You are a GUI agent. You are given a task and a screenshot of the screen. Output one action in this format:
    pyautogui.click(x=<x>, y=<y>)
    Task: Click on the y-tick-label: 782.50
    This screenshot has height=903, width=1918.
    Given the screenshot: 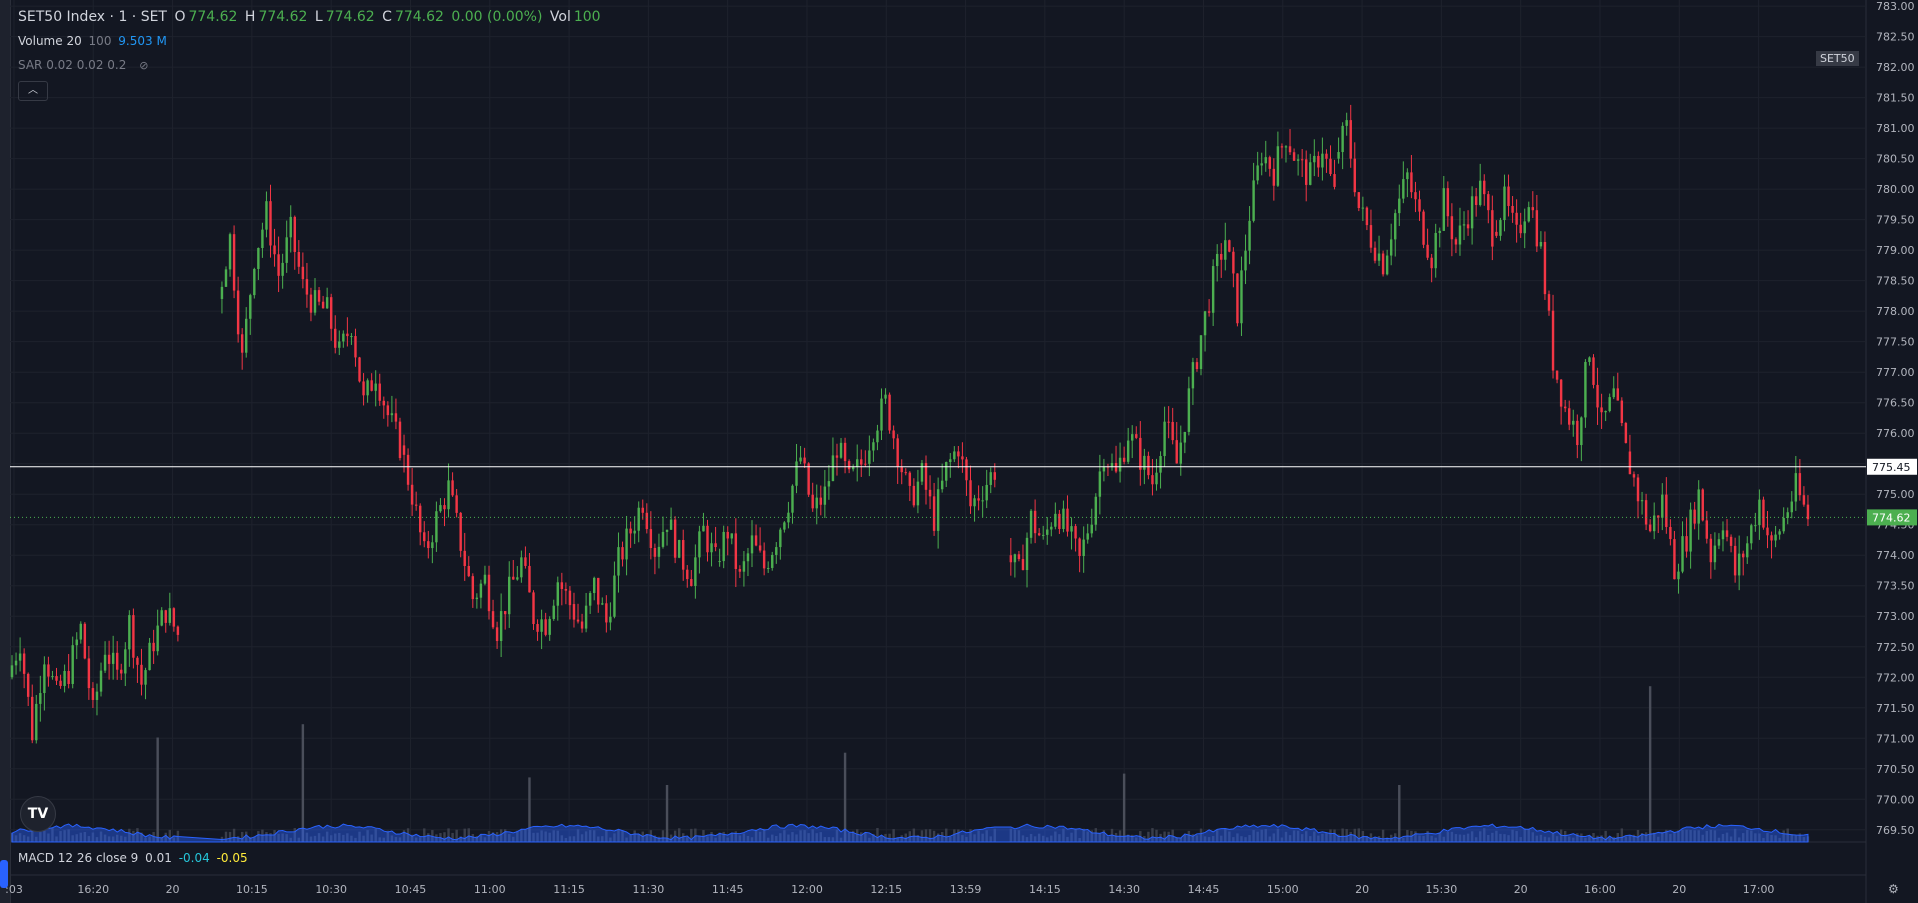 What is the action you would take?
    pyautogui.click(x=1895, y=37)
    